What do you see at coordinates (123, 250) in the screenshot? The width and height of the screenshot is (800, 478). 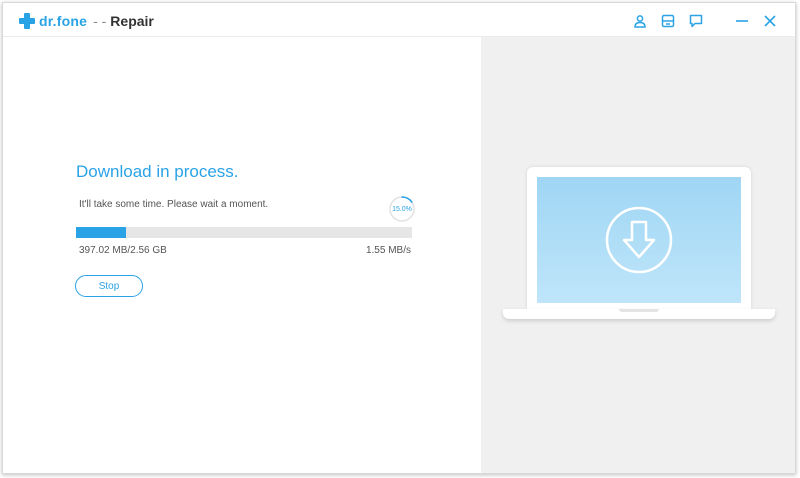 I see `download-size: 397.02 MB/2.56 GB` at bounding box center [123, 250].